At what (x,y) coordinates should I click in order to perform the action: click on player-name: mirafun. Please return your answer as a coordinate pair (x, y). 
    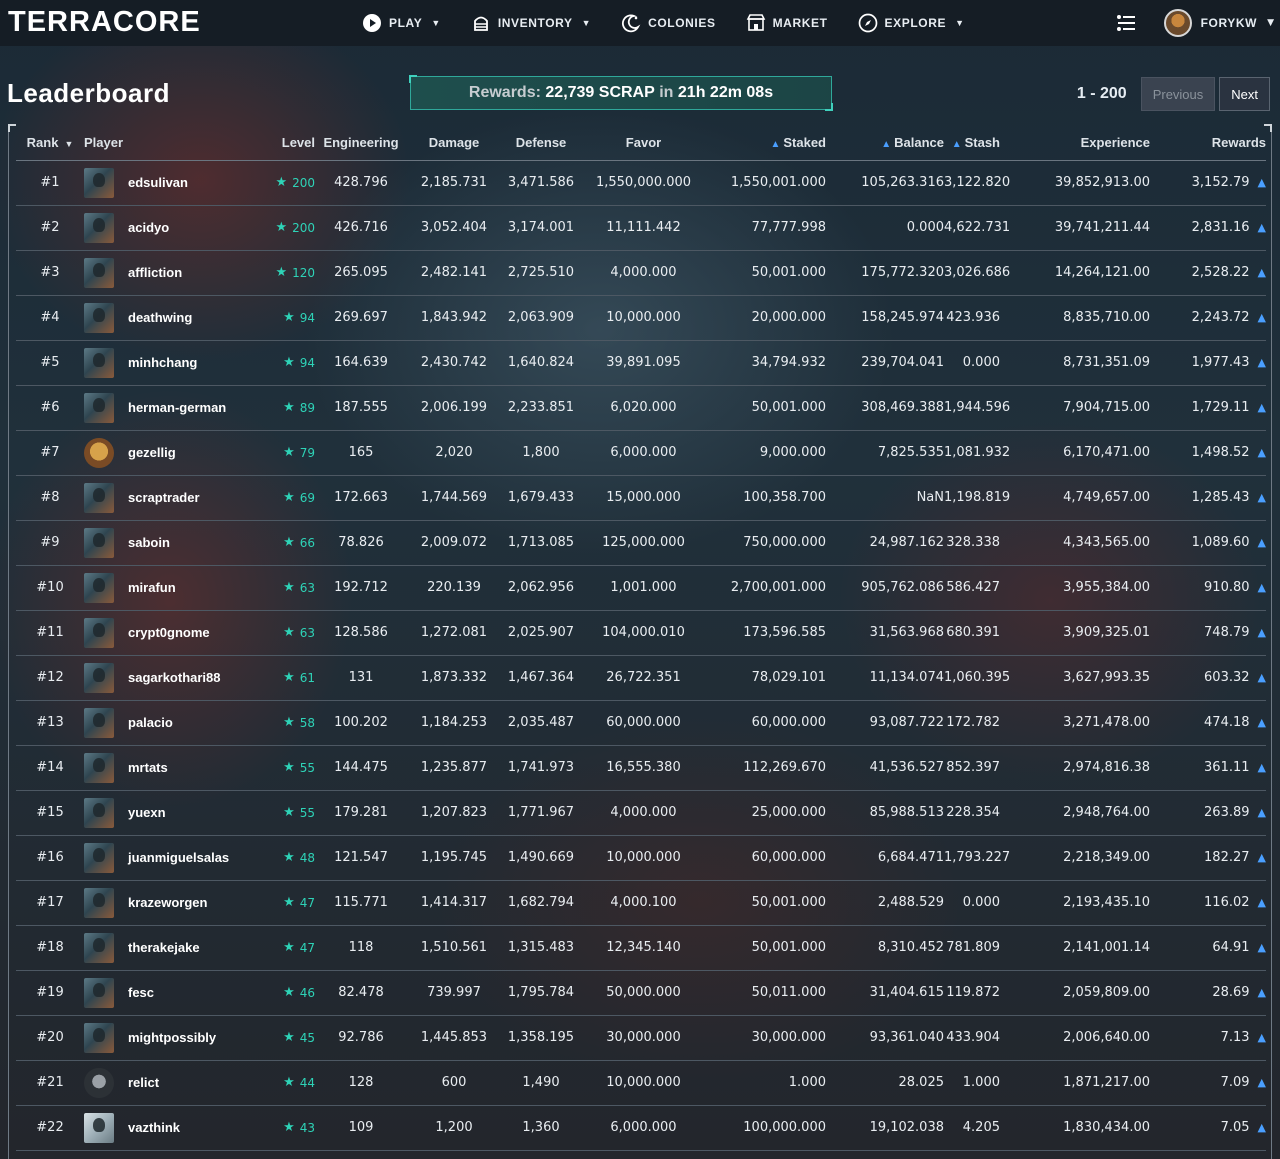
    Looking at the image, I should click on (152, 587).